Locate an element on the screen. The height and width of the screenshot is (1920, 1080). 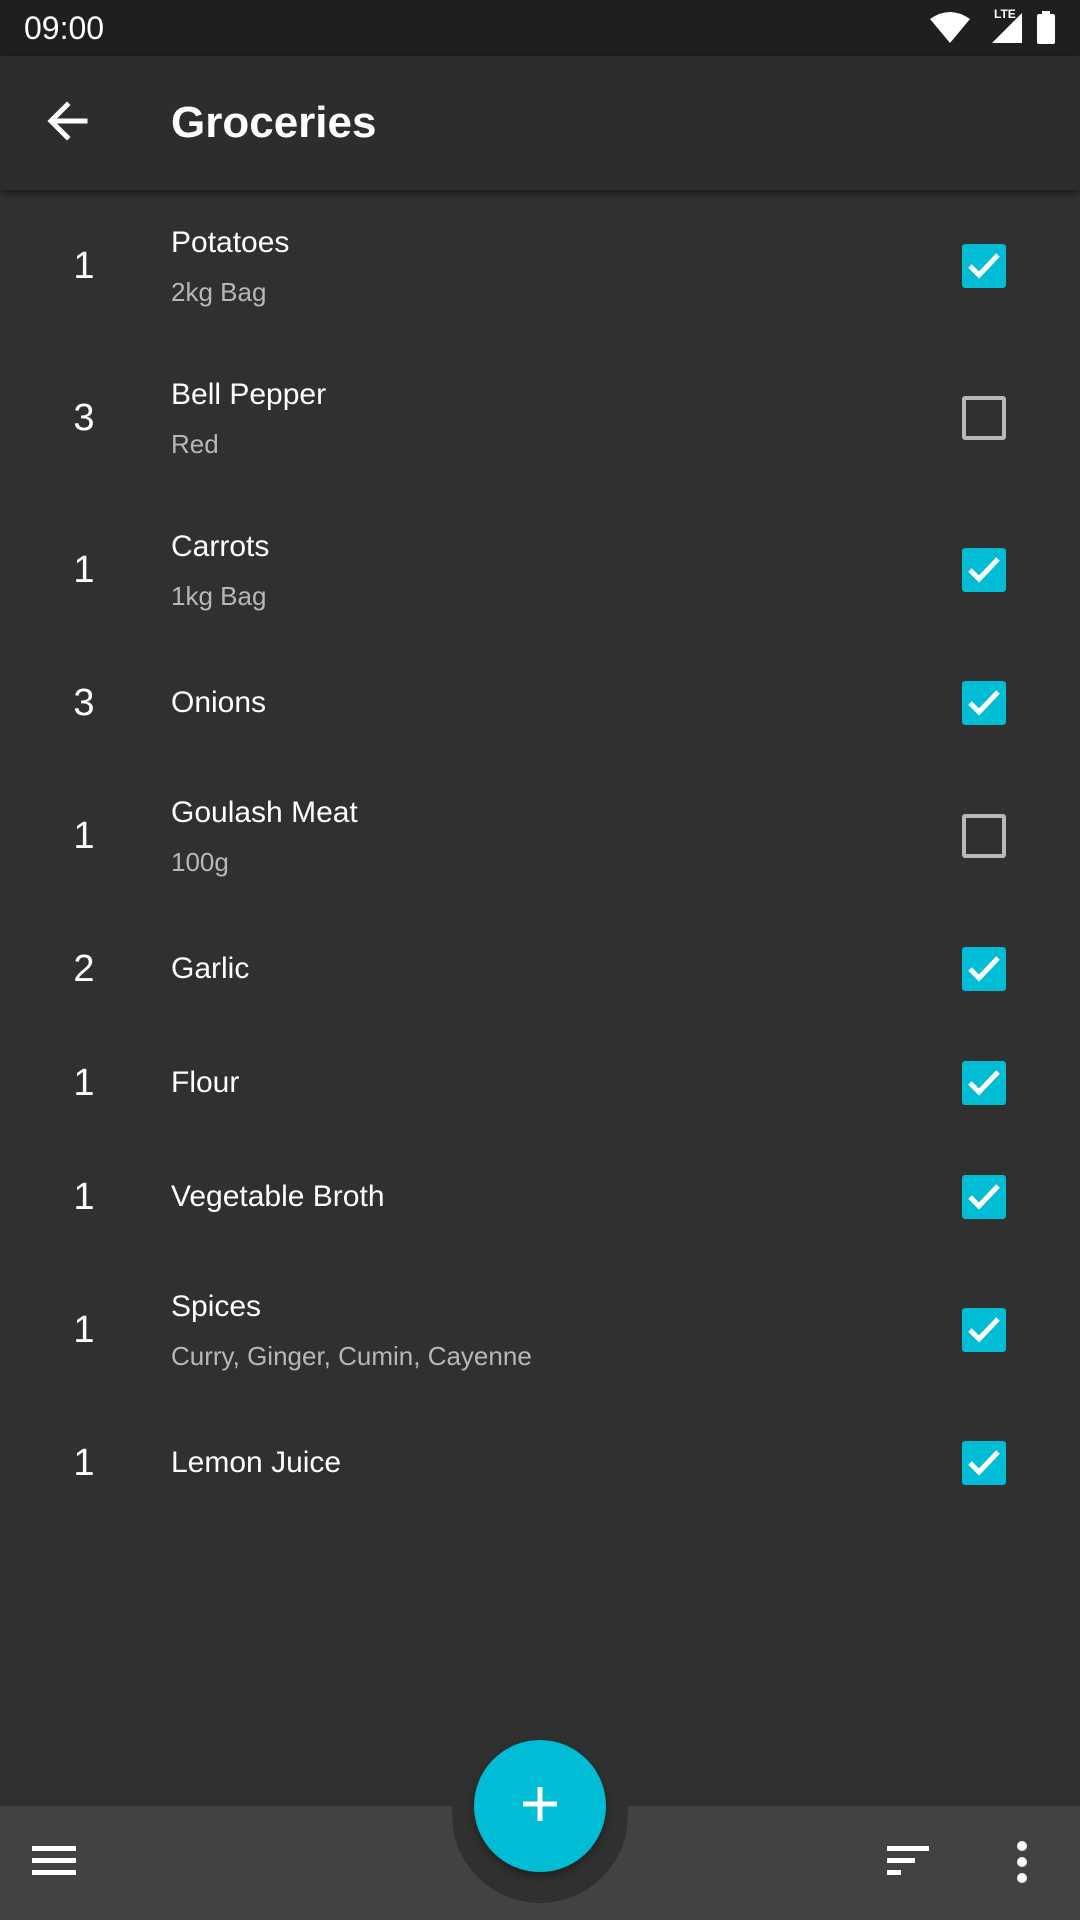
list-item: 1 Goulash Meat 100g is located at coordinates (540, 836).